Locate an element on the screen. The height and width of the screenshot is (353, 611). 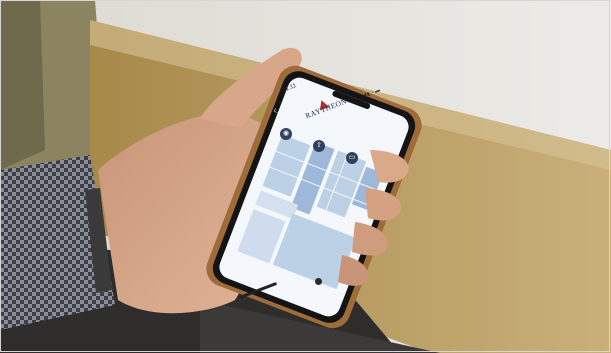
home-indicator is located at coordinates (258, 290).